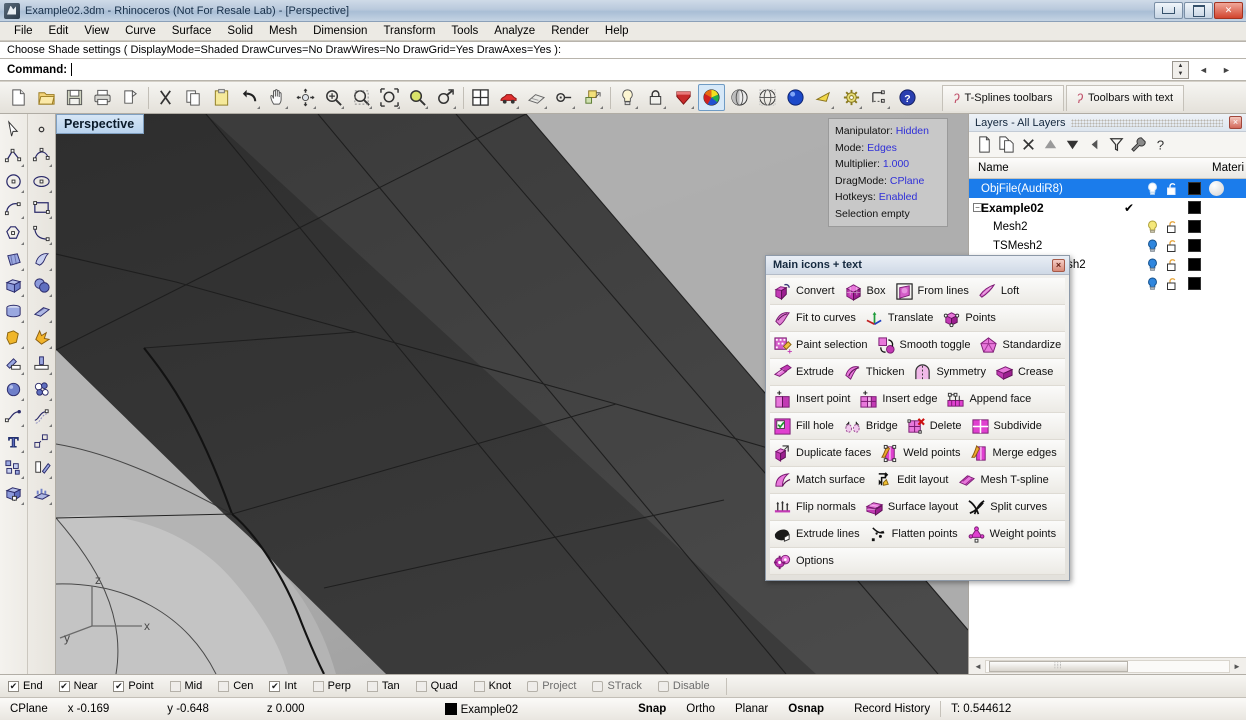  I want to click on undo-button, so click(249, 97).